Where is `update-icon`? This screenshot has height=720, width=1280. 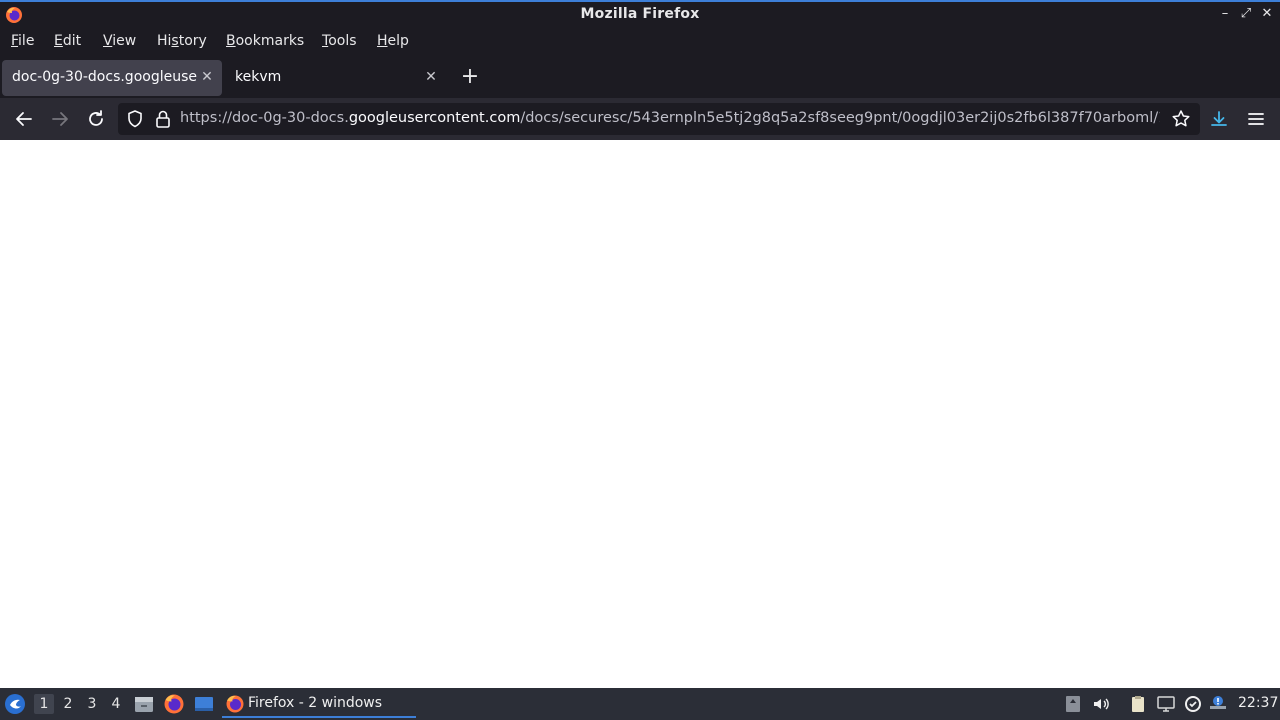
update-icon is located at coordinates (1193, 704).